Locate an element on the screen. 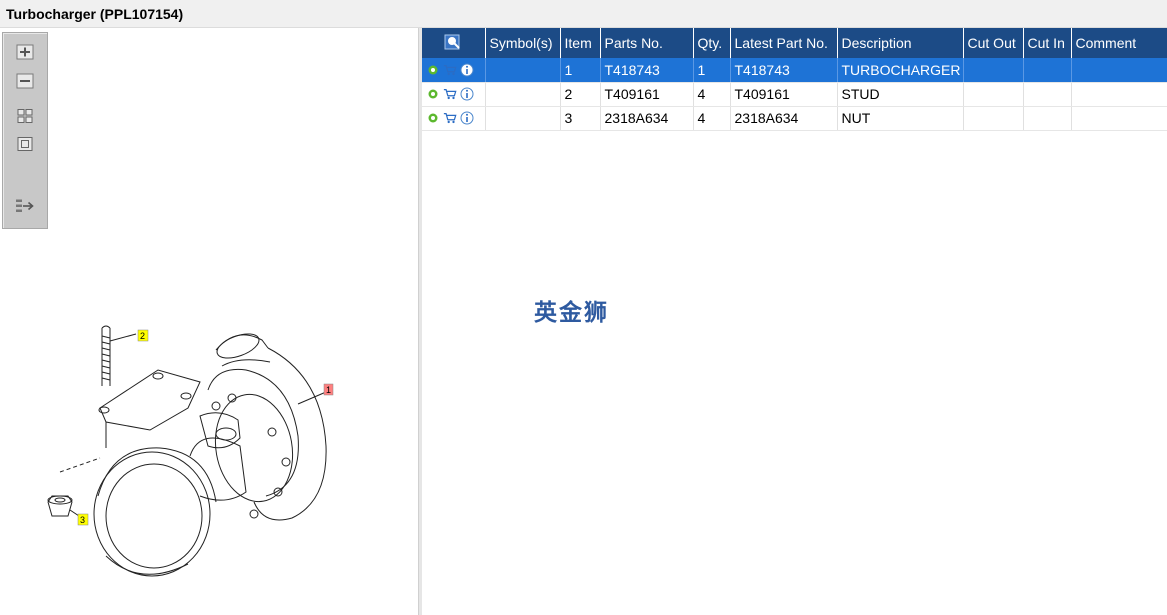 The image size is (1167, 615). fit-all-button is located at coordinates (25, 116).